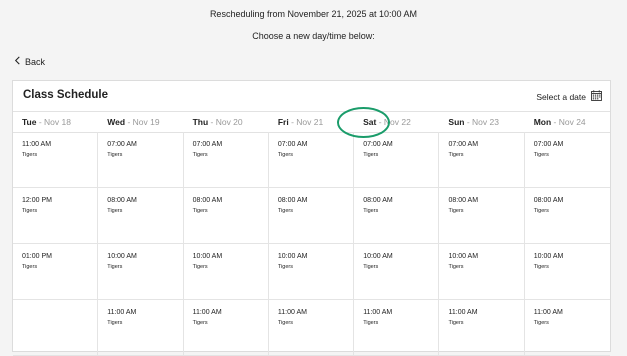 This screenshot has width=627, height=356. What do you see at coordinates (66, 95) in the screenshot?
I see `schedule-title: Class Schedule` at bounding box center [66, 95].